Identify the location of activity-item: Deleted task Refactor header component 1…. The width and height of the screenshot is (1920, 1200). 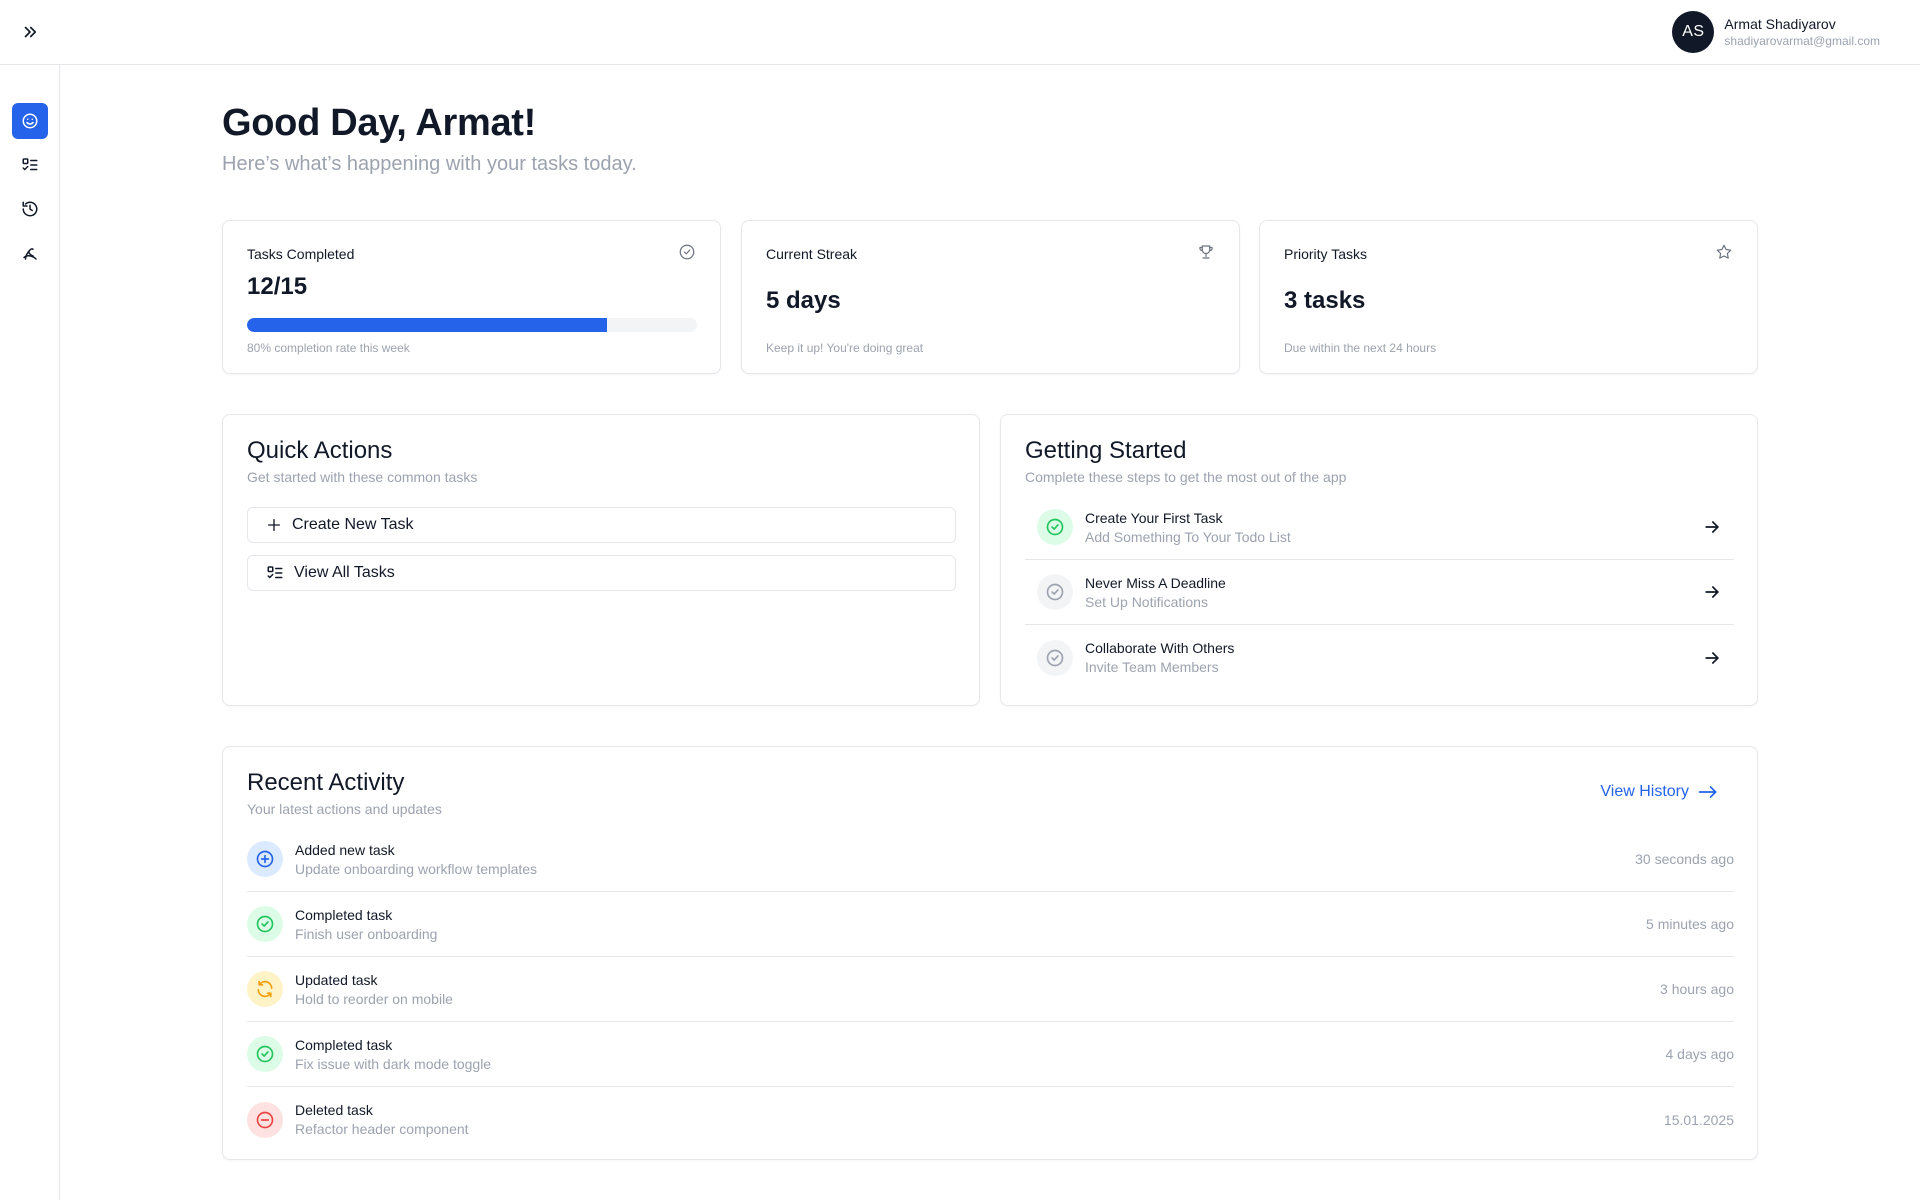
(990, 1119).